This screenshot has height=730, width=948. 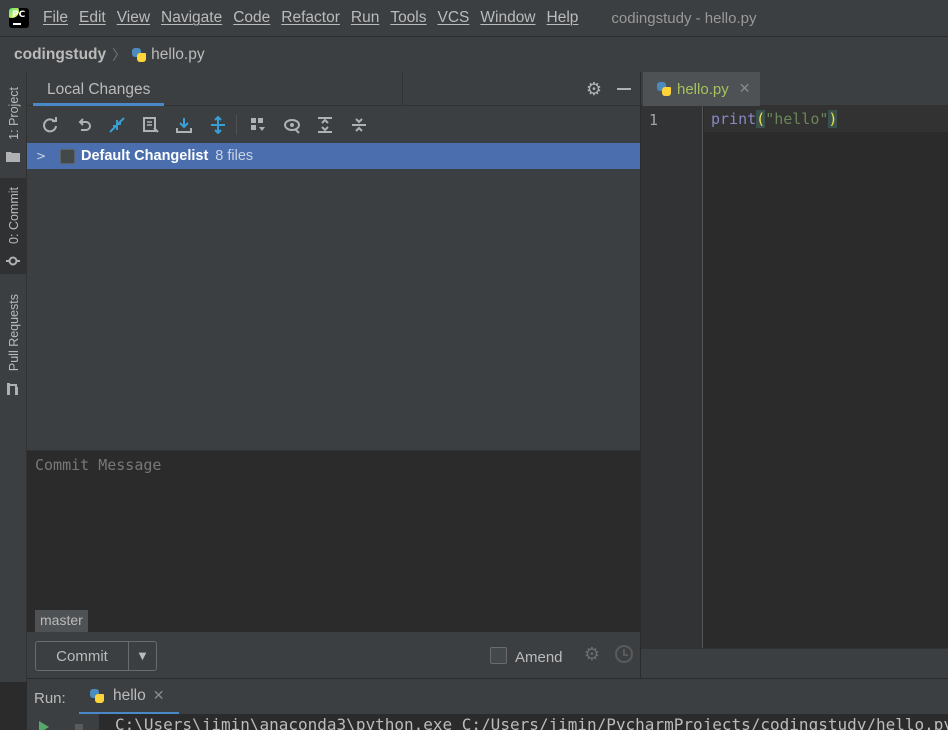 I want to click on commit-message-placeholder: Commit Message, so click(x=98, y=465).